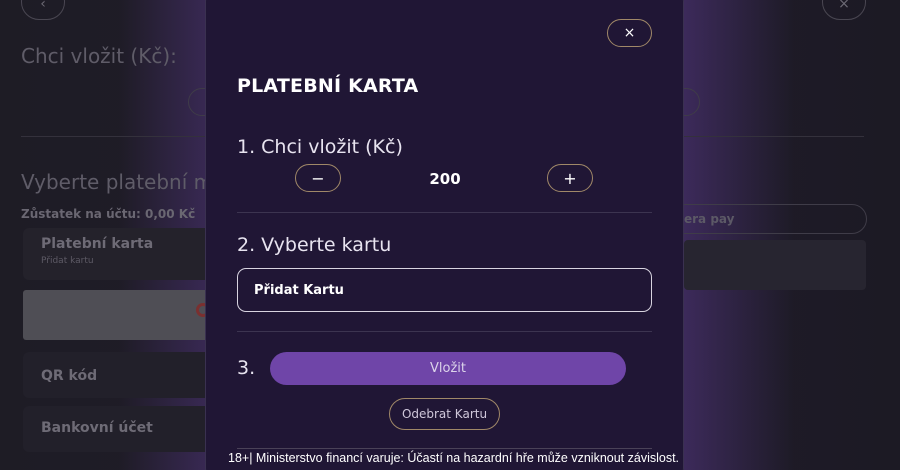 The image size is (900, 470). Describe the element at coordinates (709, 219) in the screenshot. I see `pay-option-label: era pay` at that location.